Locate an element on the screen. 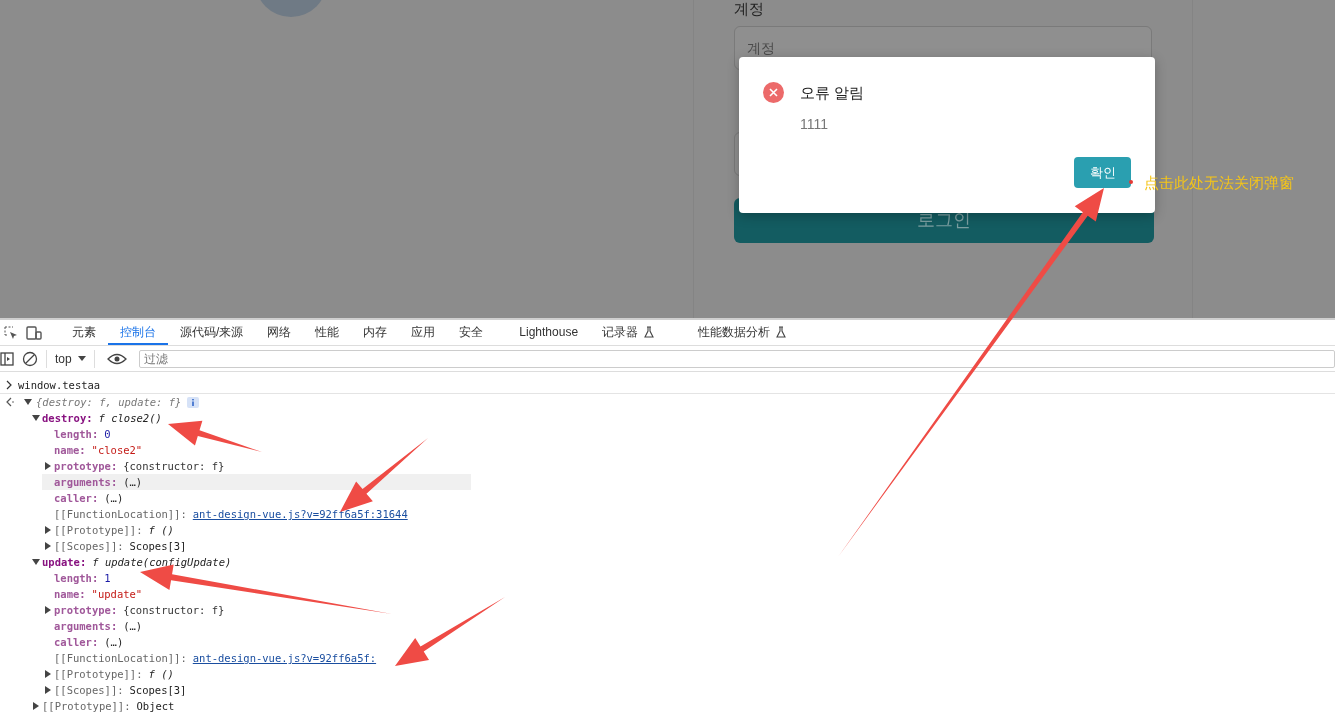 The height and width of the screenshot is (723, 1335). devtools-tab: 记录器 is located at coordinates (628, 332).